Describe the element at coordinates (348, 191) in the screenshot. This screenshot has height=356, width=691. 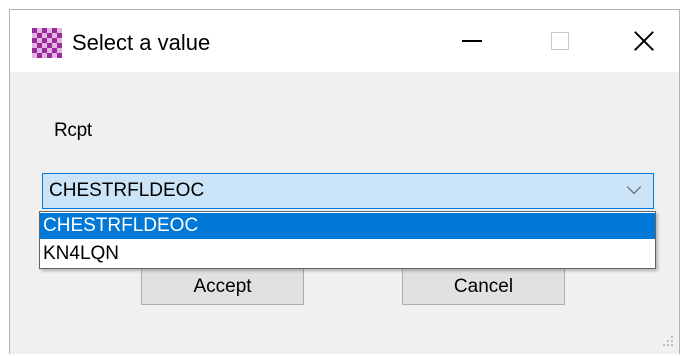
I see `rcpt-combobox: CHESTRFLDEOC` at that location.